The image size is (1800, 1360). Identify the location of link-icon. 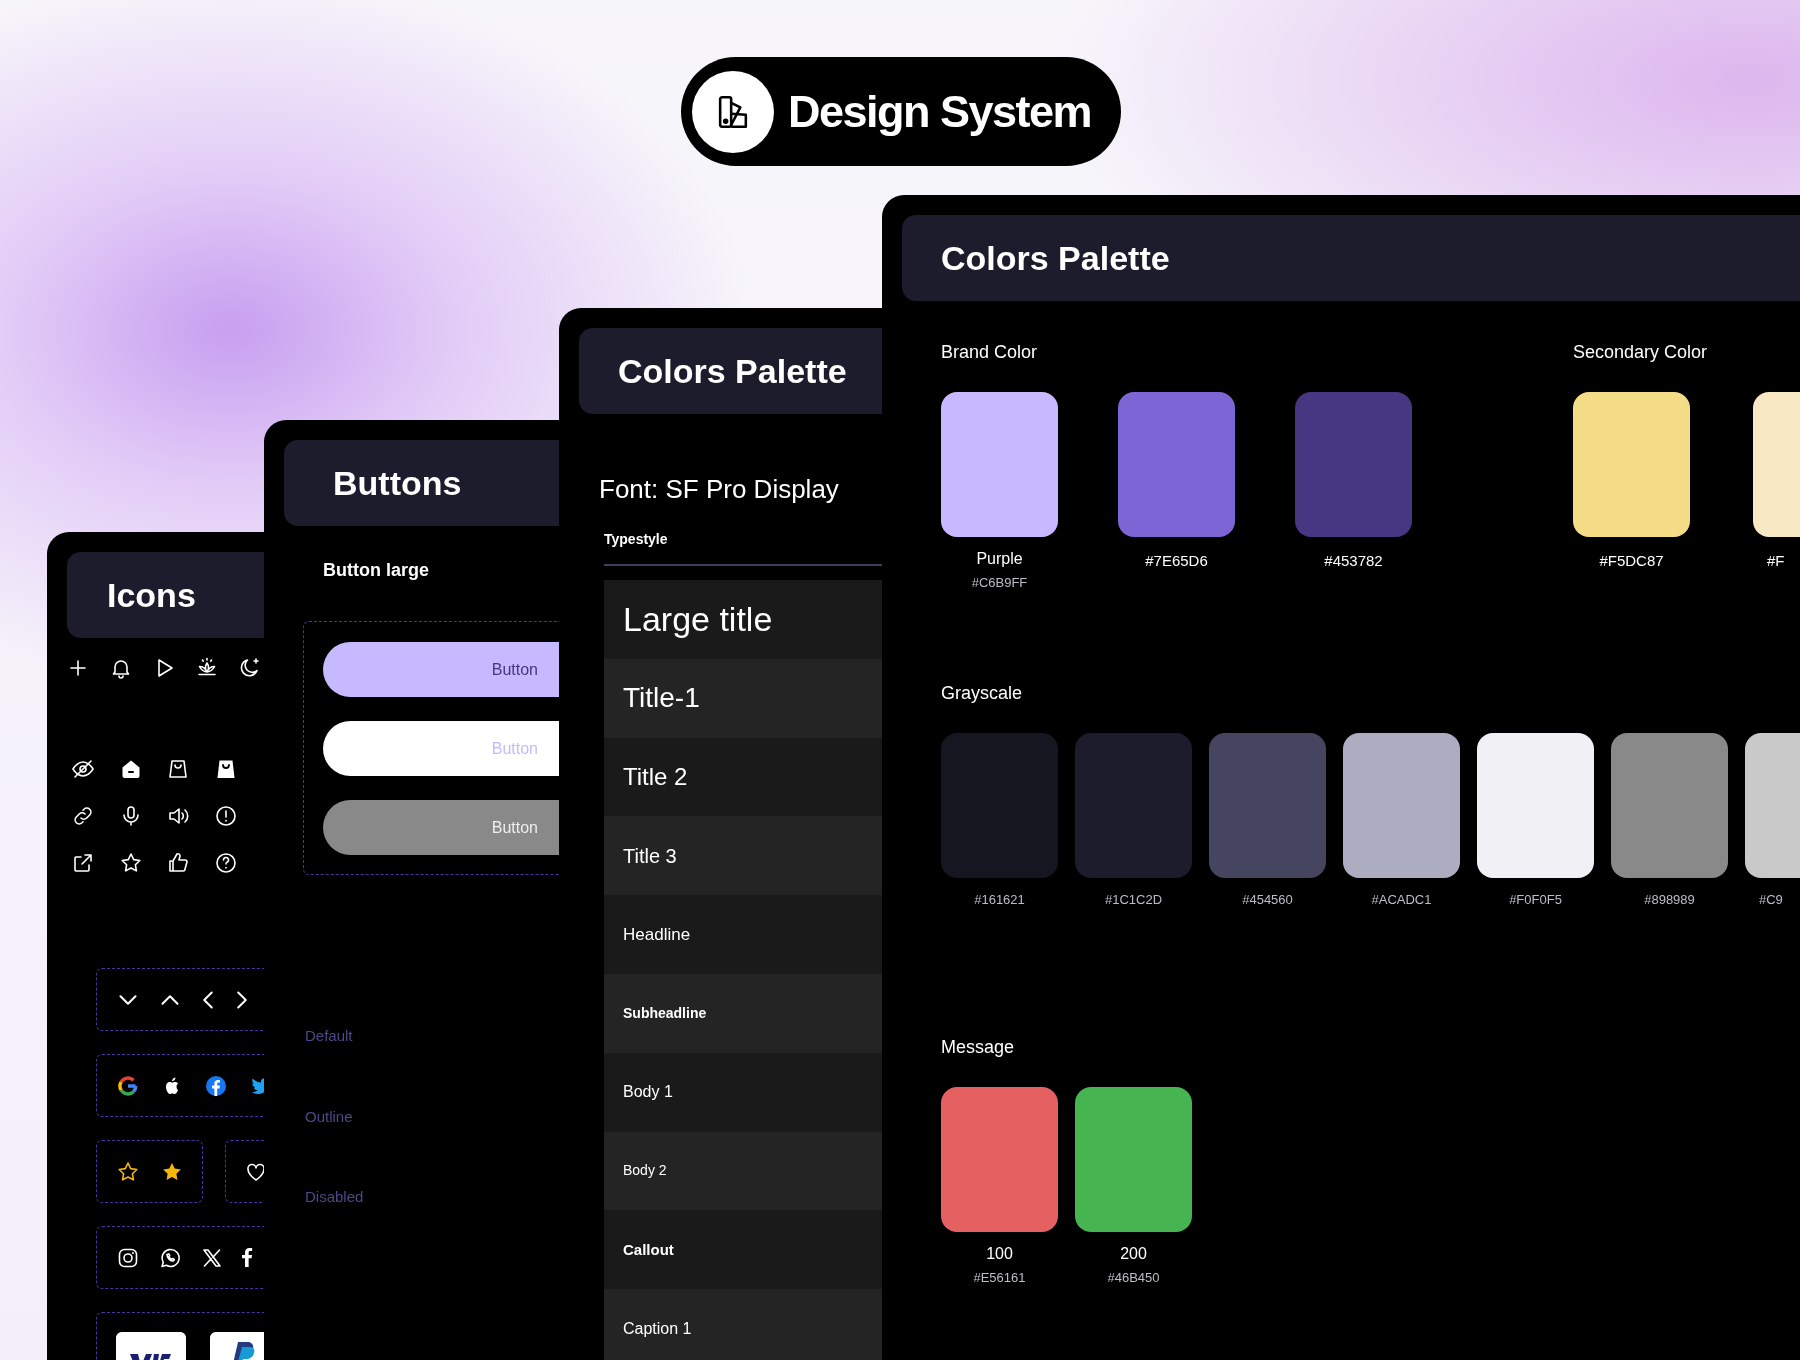
(83, 816).